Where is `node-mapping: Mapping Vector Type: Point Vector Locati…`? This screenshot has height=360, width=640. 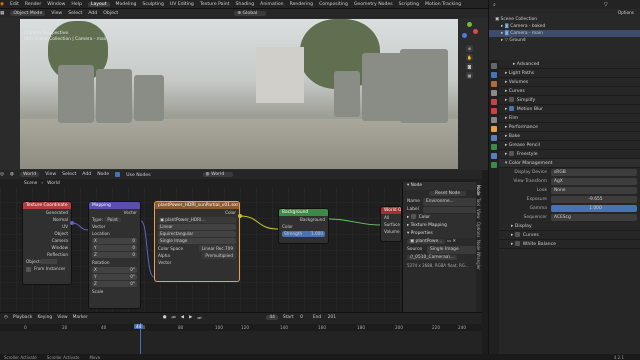
node-mapping: Mapping Vector Type: Point Vector Locati… is located at coordinates (114, 255).